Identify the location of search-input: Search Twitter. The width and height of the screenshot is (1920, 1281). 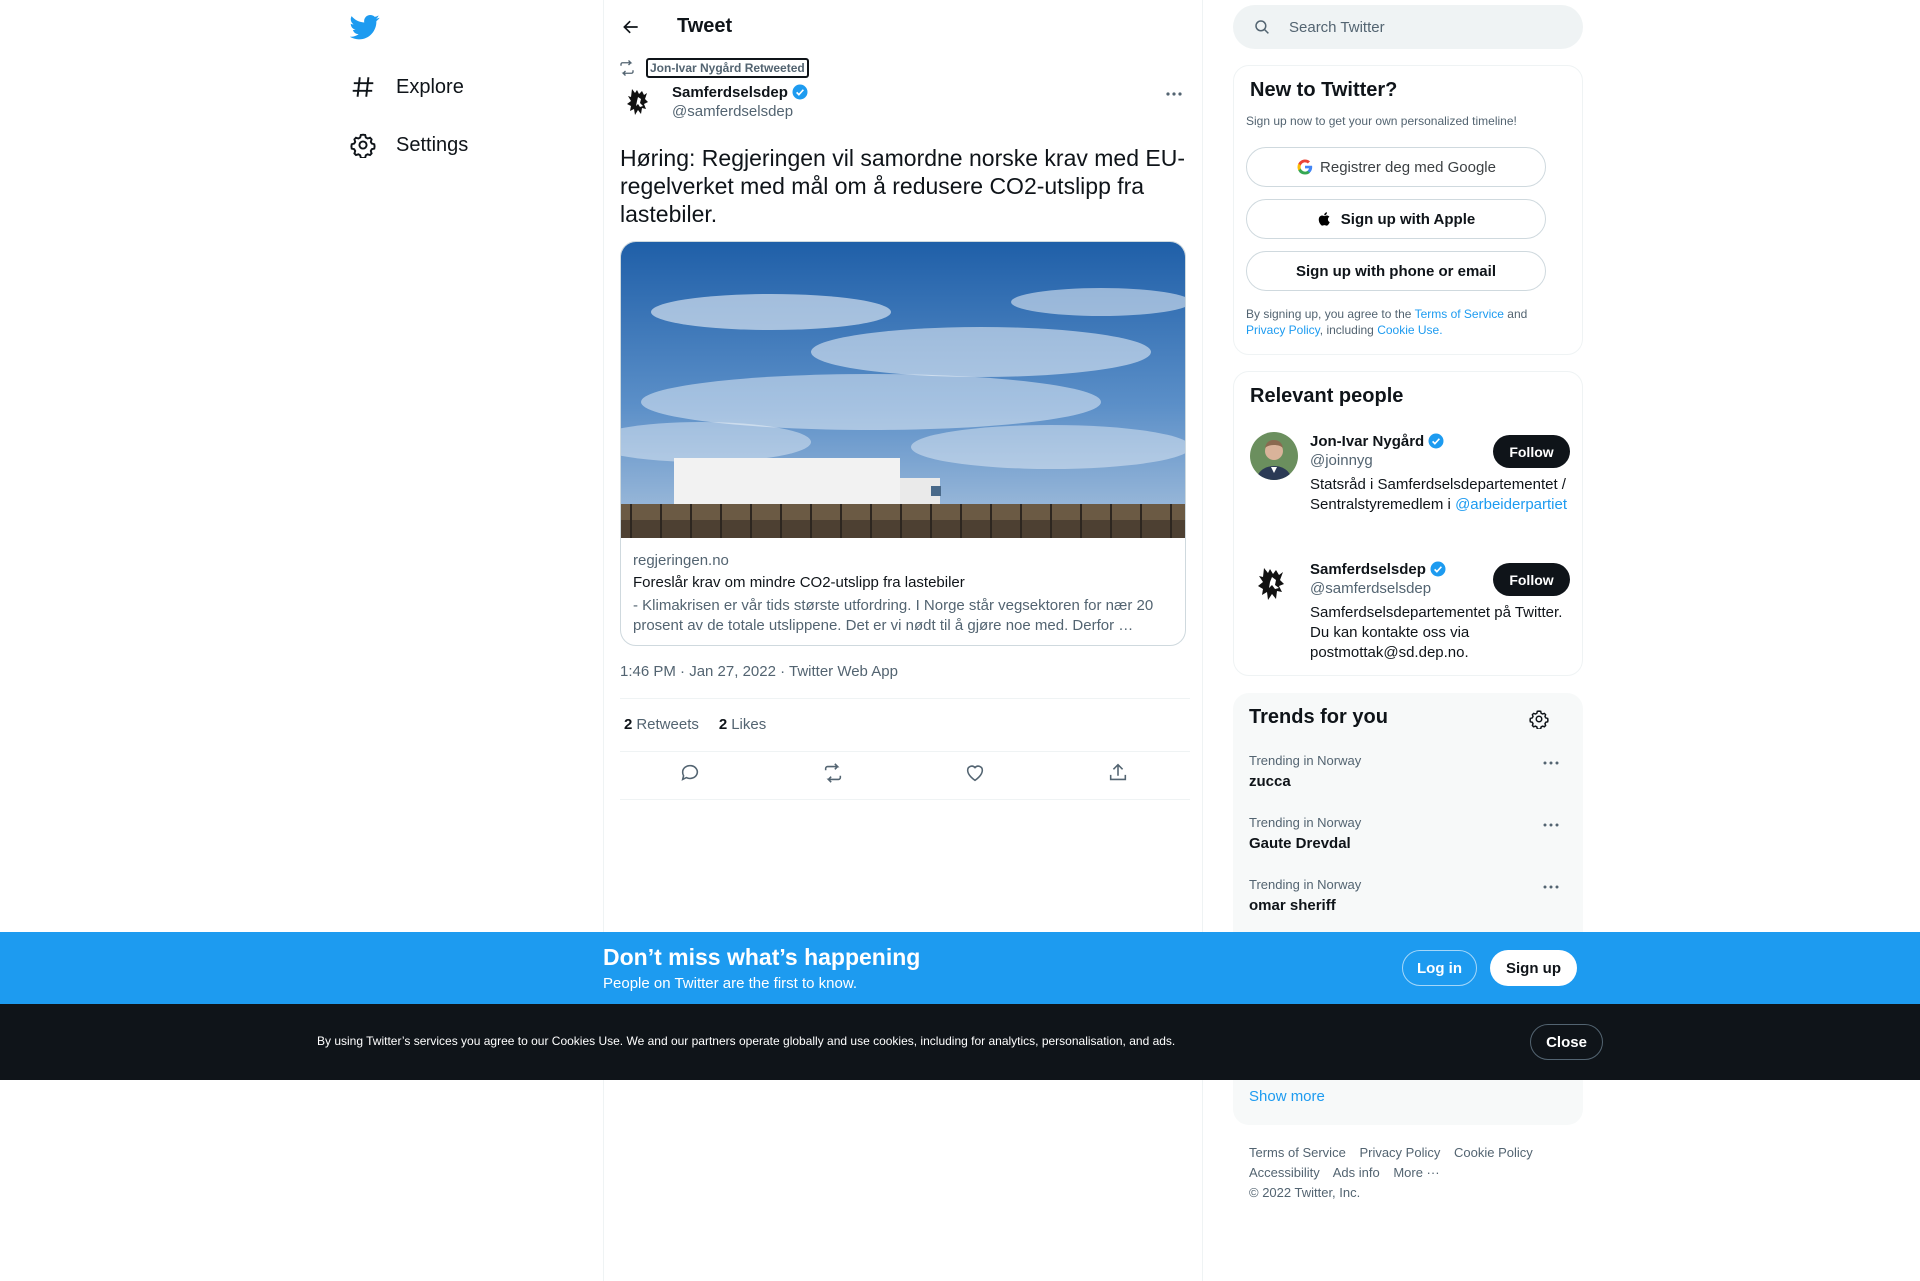
(1337, 27).